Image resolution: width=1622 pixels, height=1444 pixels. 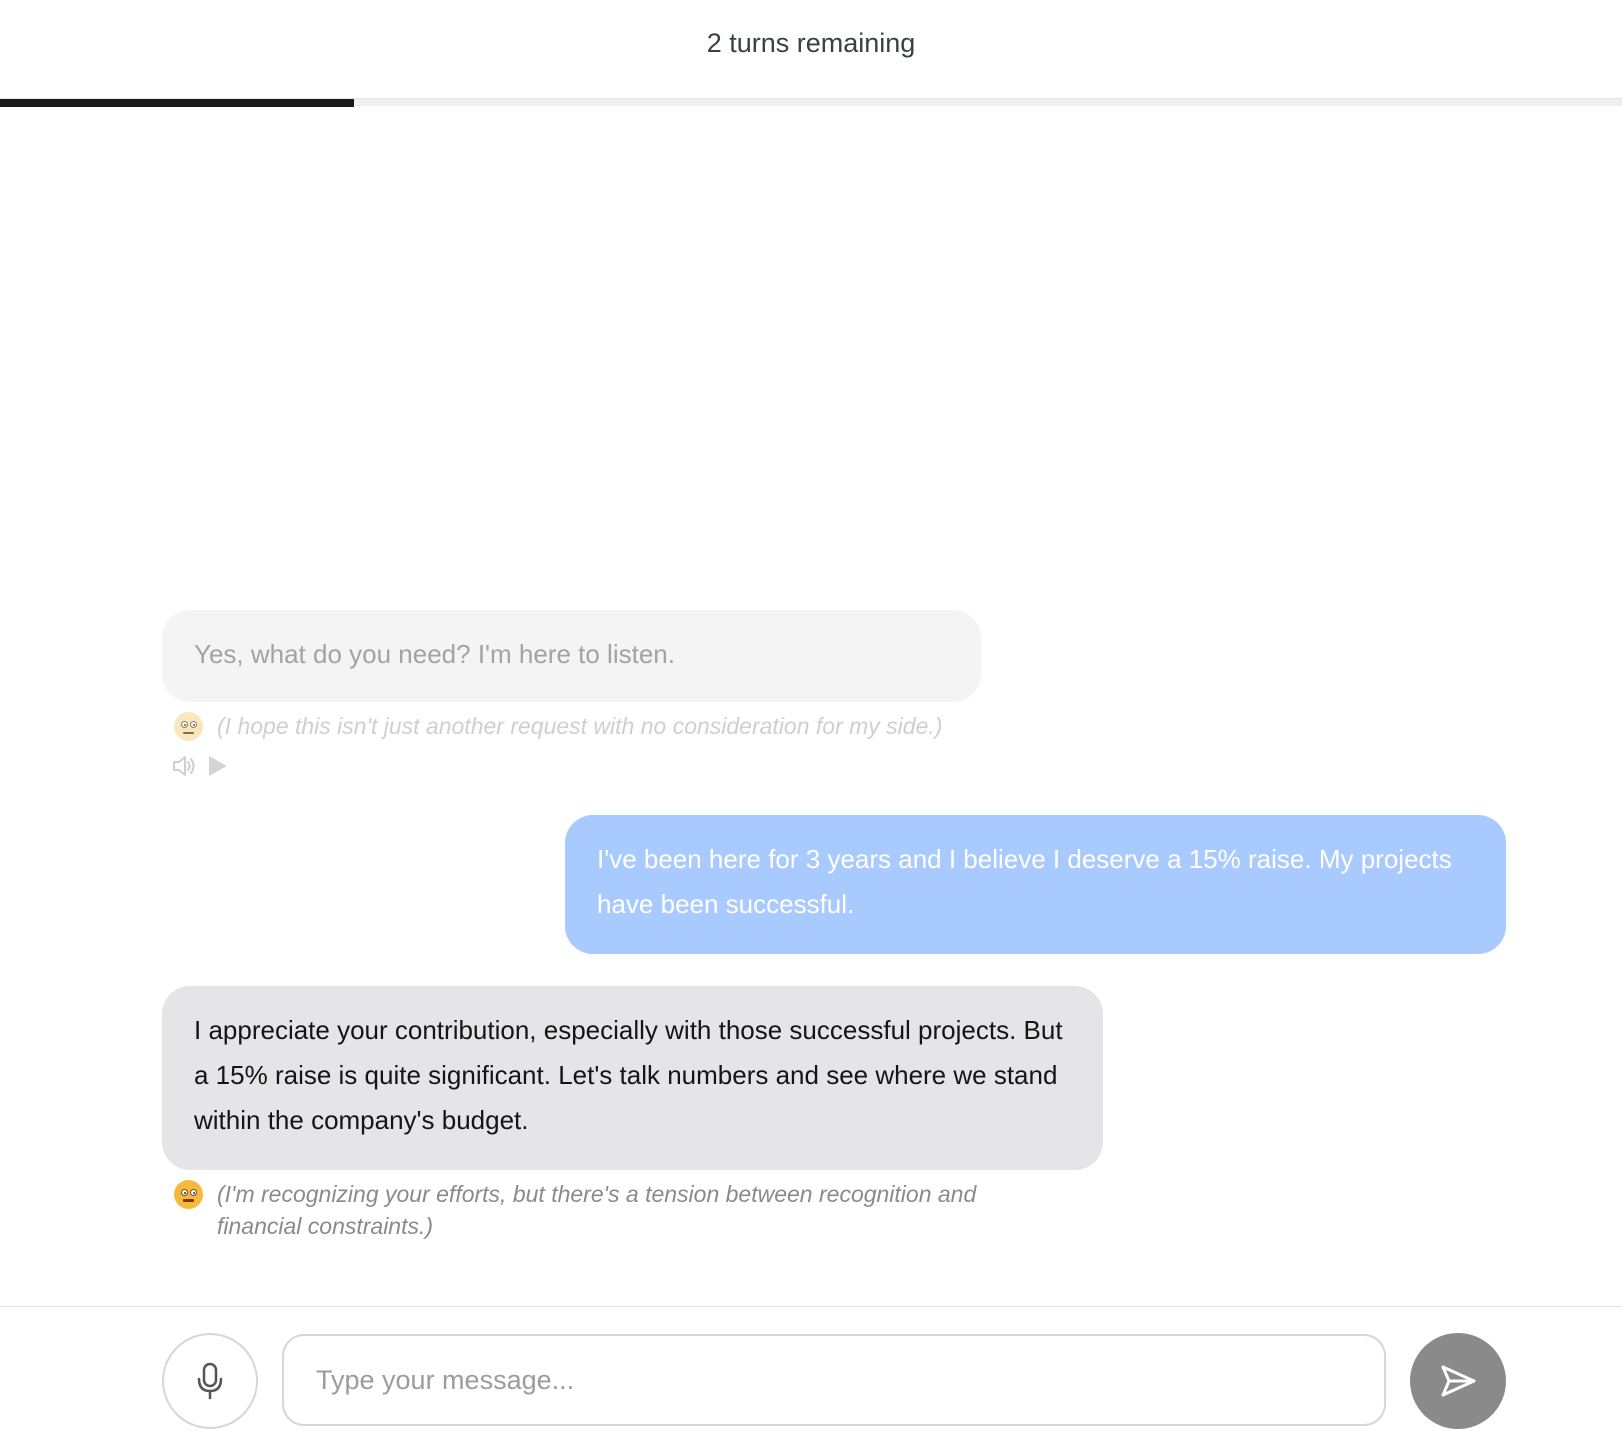 I want to click on turns-remaining-label: 2 turns remaining, so click(x=811, y=43).